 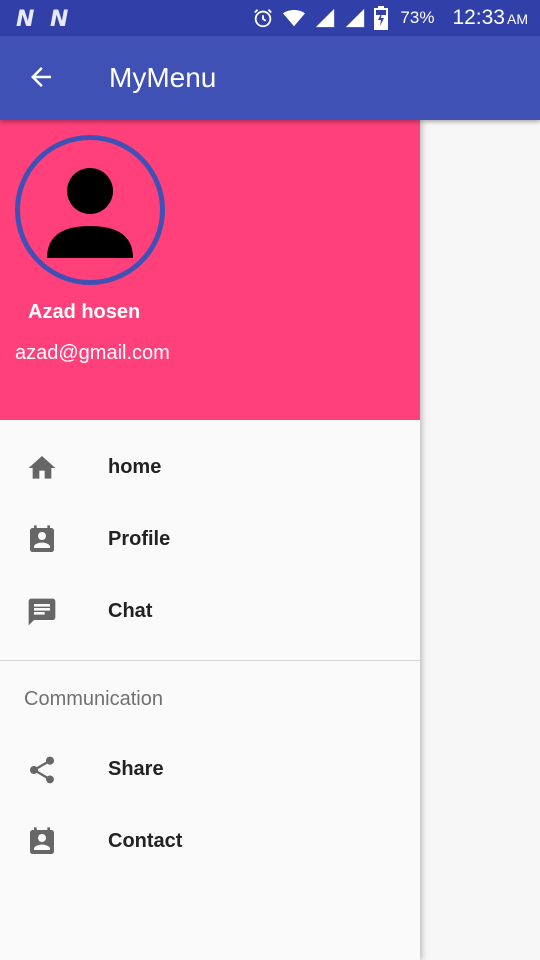 I want to click on person-icon, so click(x=90, y=213).